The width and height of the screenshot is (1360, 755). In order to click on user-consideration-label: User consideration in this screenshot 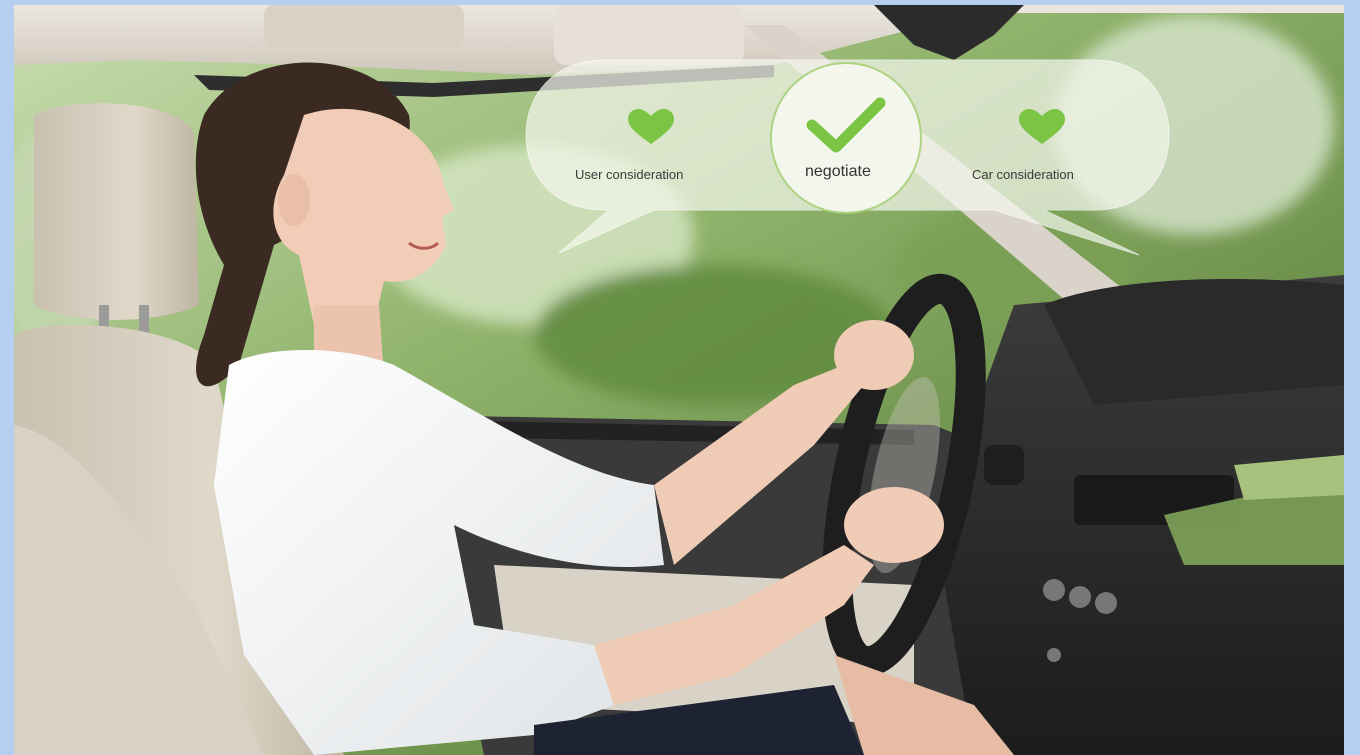, I will do `click(629, 174)`.